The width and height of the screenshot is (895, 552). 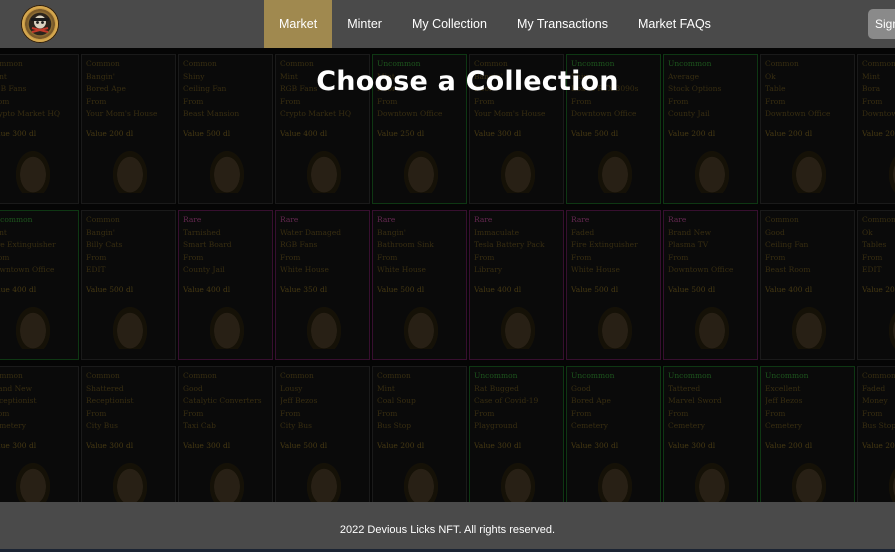 What do you see at coordinates (401, 133) in the screenshot?
I see `card-value: Value 250 dl` at bounding box center [401, 133].